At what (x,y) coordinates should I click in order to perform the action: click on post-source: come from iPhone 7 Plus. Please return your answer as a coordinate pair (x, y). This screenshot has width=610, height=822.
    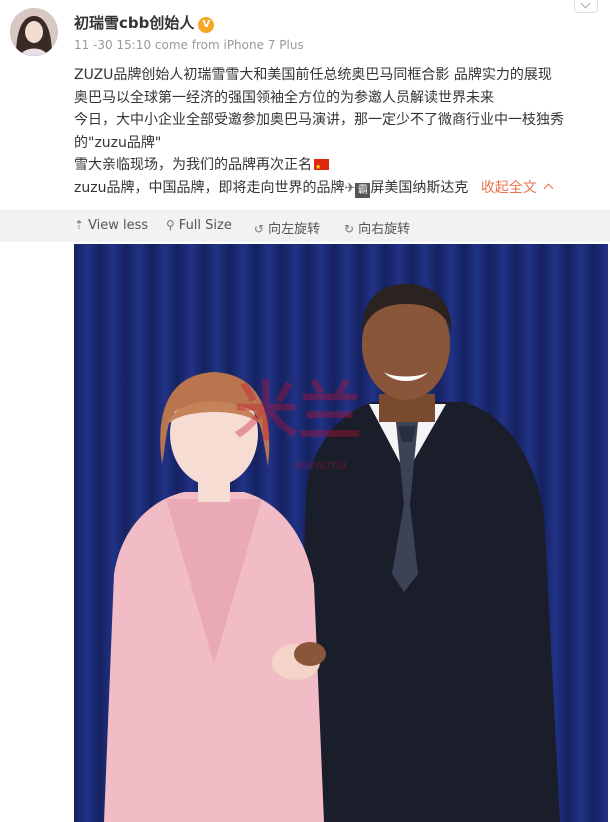
    Looking at the image, I should click on (229, 45).